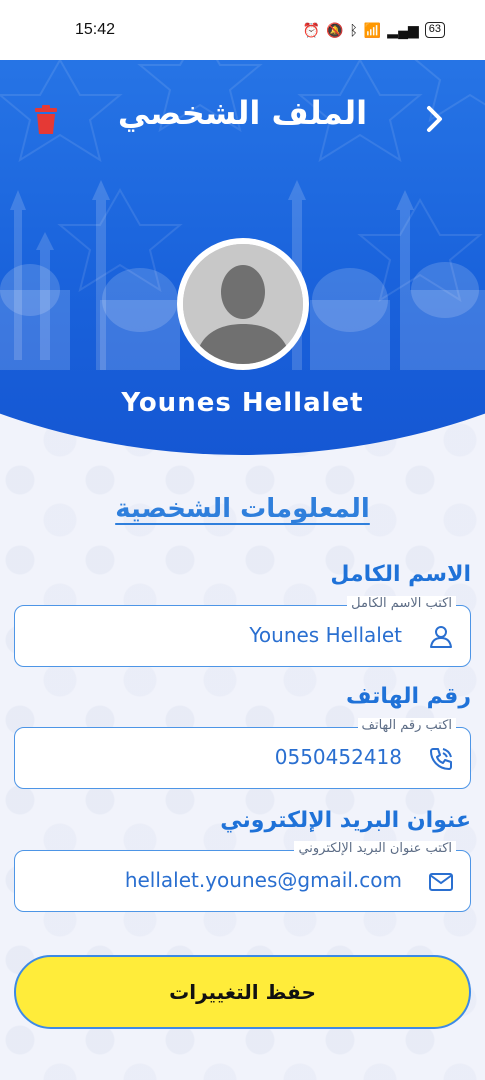 This screenshot has height=1080, width=485. Describe the element at coordinates (242, 30) in the screenshot. I see `status-bar: 15:42 ⏰ 🔕 ᛒ 📶 ▂▄▆ 63` at that location.